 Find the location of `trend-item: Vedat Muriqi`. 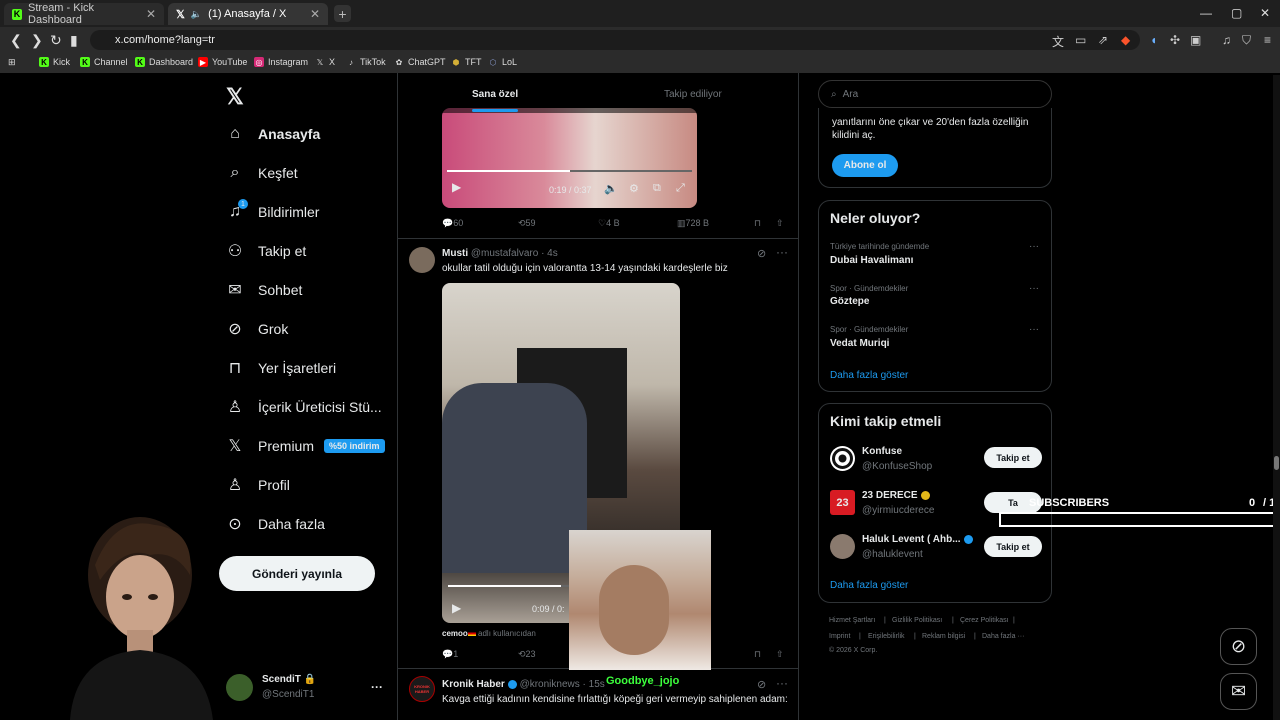

trend-item: Vedat Muriqi is located at coordinates (859, 343).